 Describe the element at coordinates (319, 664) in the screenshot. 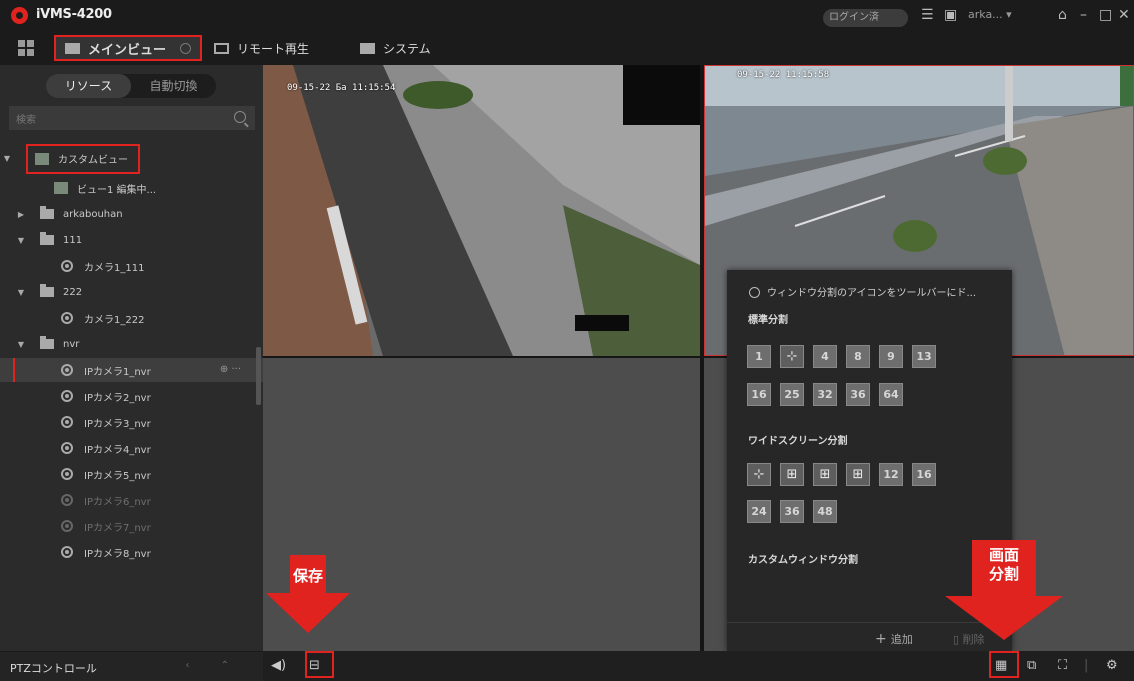

I see `save-highlight-box` at that location.